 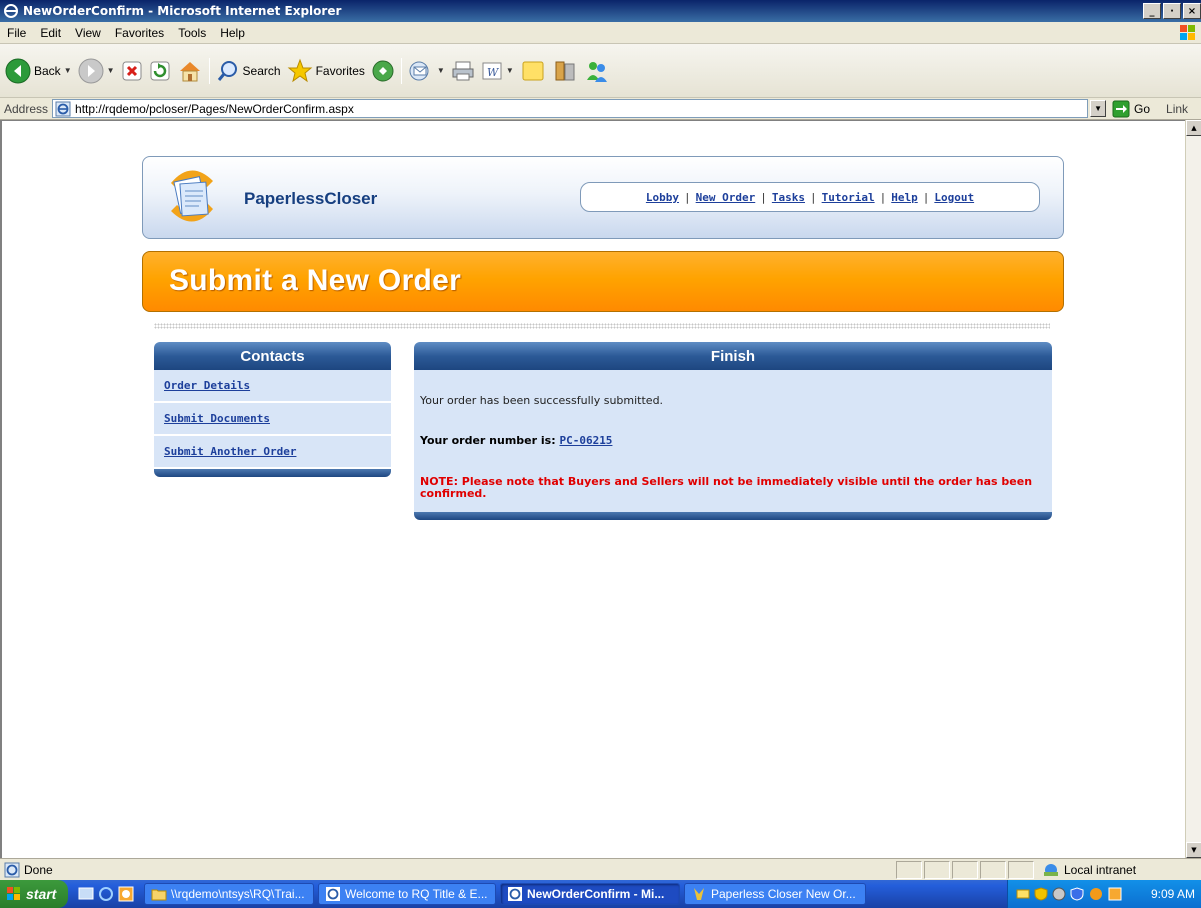 I want to click on menu-view: View, so click(x=88, y=33).